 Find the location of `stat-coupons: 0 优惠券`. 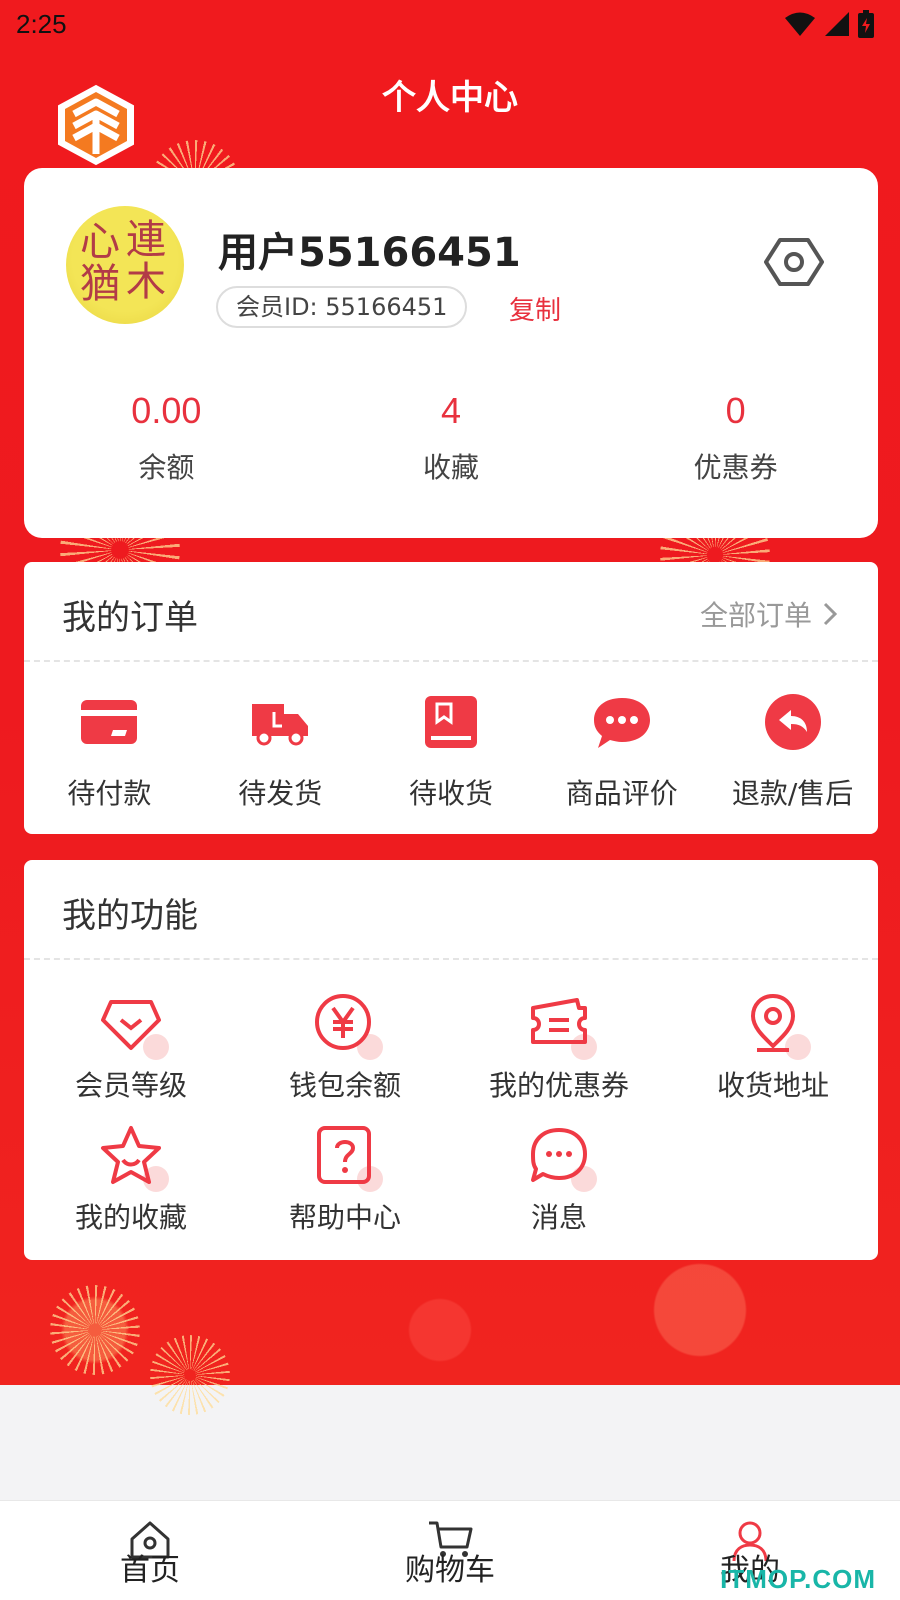

stat-coupons: 0 优惠券 is located at coordinates (735, 438).